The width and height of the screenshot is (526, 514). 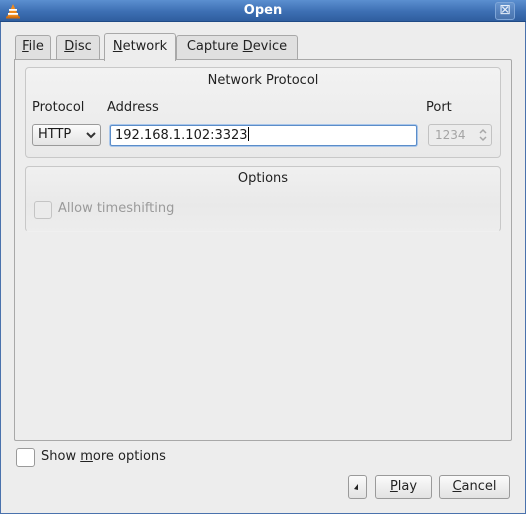 I want to click on address-value: 192.168.1.102:3323, so click(x=181, y=135).